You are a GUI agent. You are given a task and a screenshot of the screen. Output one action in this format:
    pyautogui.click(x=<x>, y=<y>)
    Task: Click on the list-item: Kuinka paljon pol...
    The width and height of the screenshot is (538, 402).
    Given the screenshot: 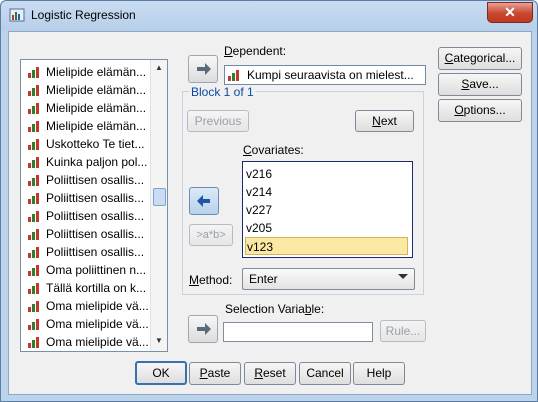 What is the action you would take?
    pyautogui.click(x=88, y=162)
    